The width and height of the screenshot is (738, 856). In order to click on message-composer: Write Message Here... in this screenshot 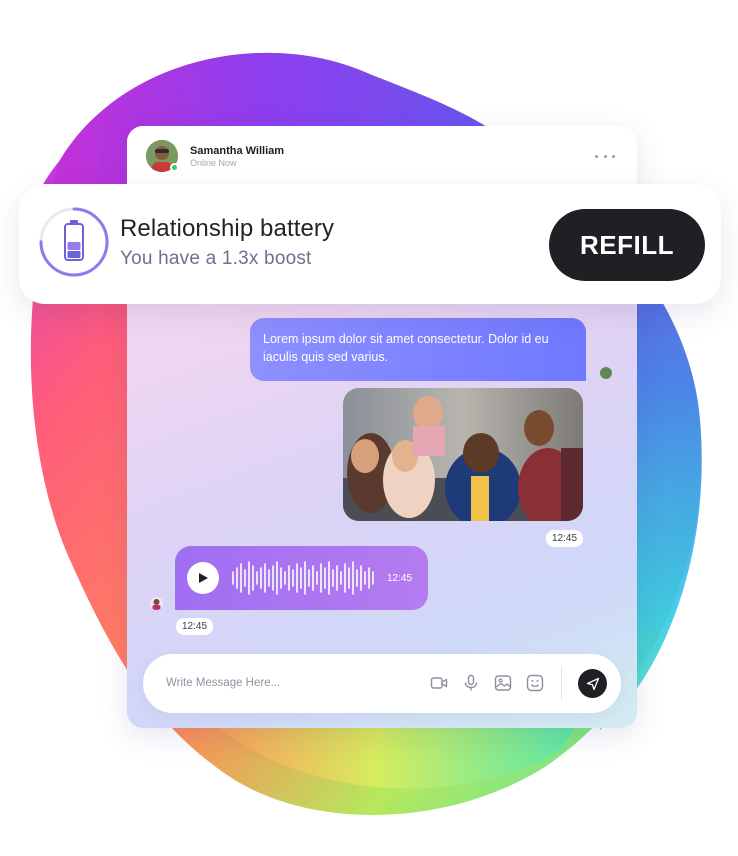, I will do `click(382, 683)`.